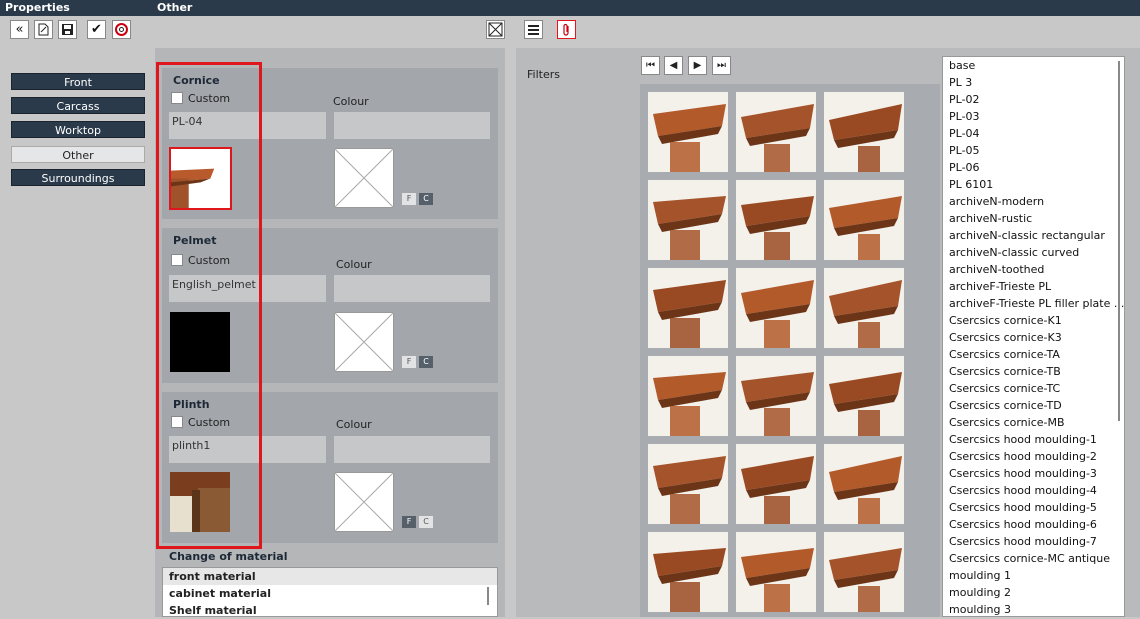  I want to click on list-item: PL-02, so click(1033, 99).